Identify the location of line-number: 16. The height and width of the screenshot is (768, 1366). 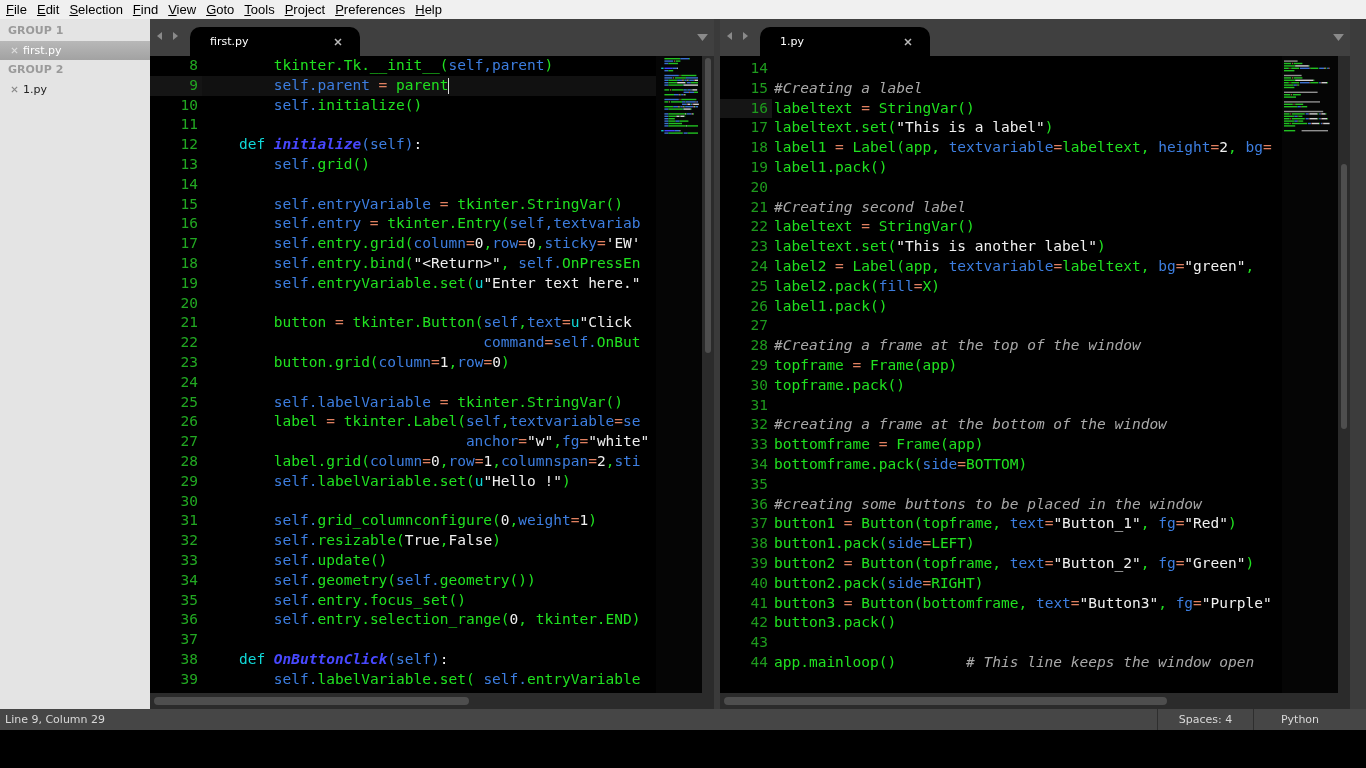
(189, 224).